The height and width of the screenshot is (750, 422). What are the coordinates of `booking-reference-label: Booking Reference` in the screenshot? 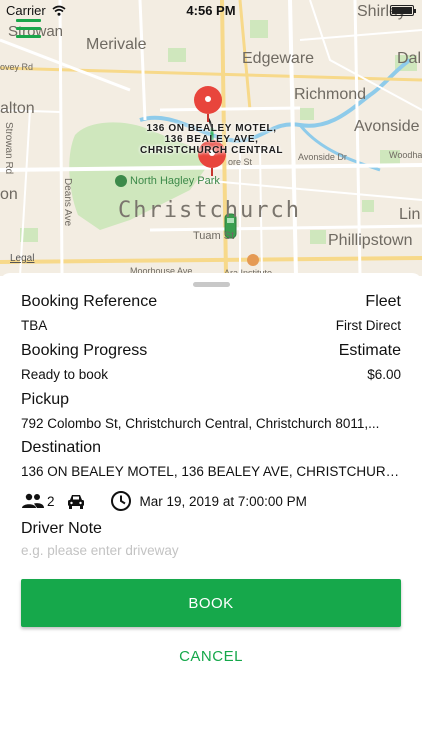 It's located at (89, 301).